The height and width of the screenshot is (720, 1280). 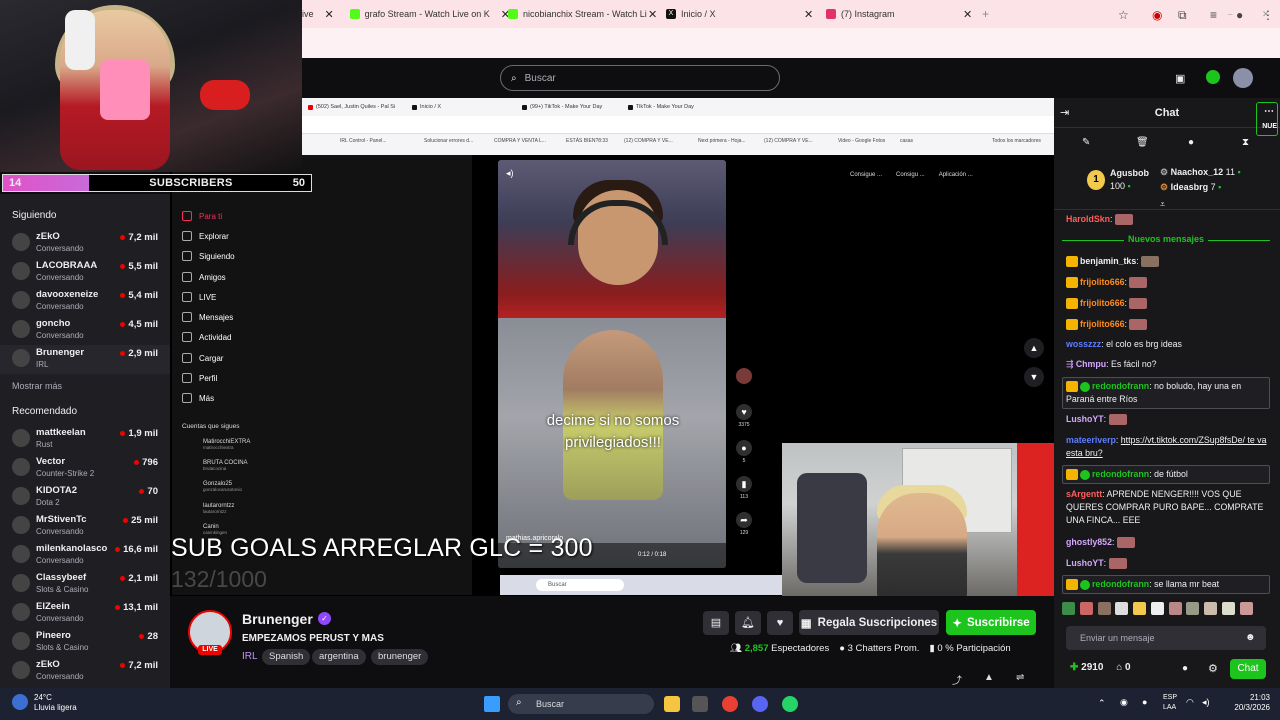 I want to click on sidebar-channel: MrStivenTc Conversando 25 mil, so click(x=85, y=526).